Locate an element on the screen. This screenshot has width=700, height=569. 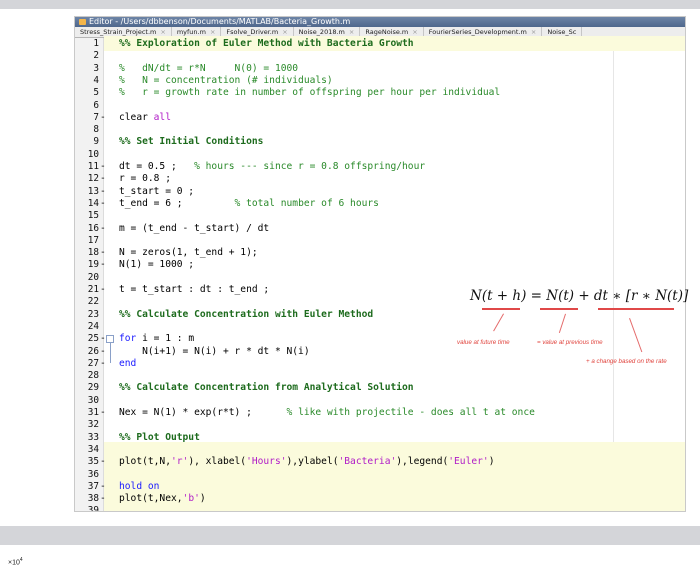
editor-app-icon is located at coordinates (82, 21).